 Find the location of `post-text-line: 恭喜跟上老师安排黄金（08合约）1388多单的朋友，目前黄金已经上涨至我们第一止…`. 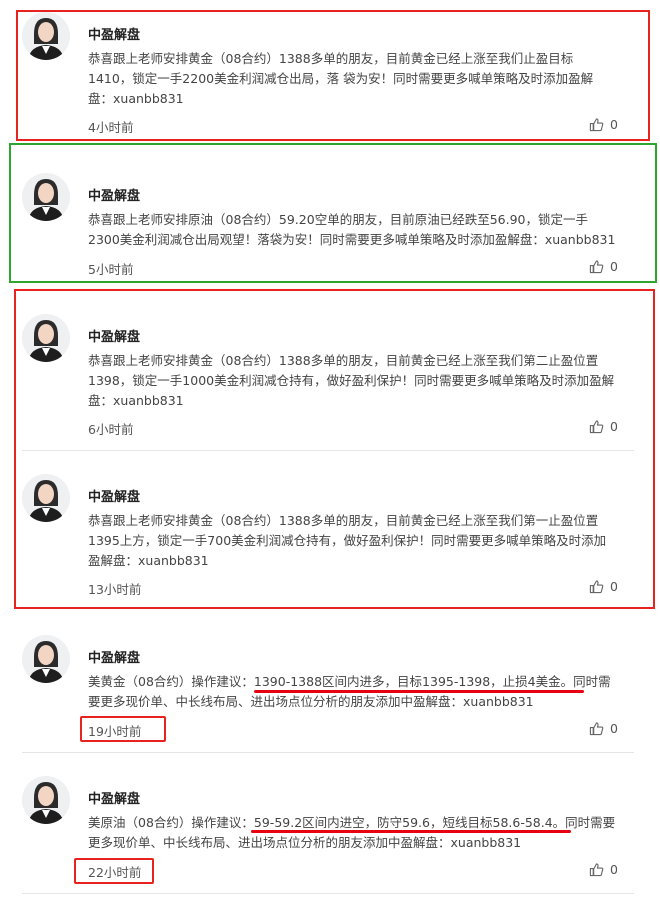

post-text-line: 恭喜跟上老师安排黄金（08合约）1388多单的朋友，目前黄金已经上涨至我们第一止… is located at coordinates (343, 520).